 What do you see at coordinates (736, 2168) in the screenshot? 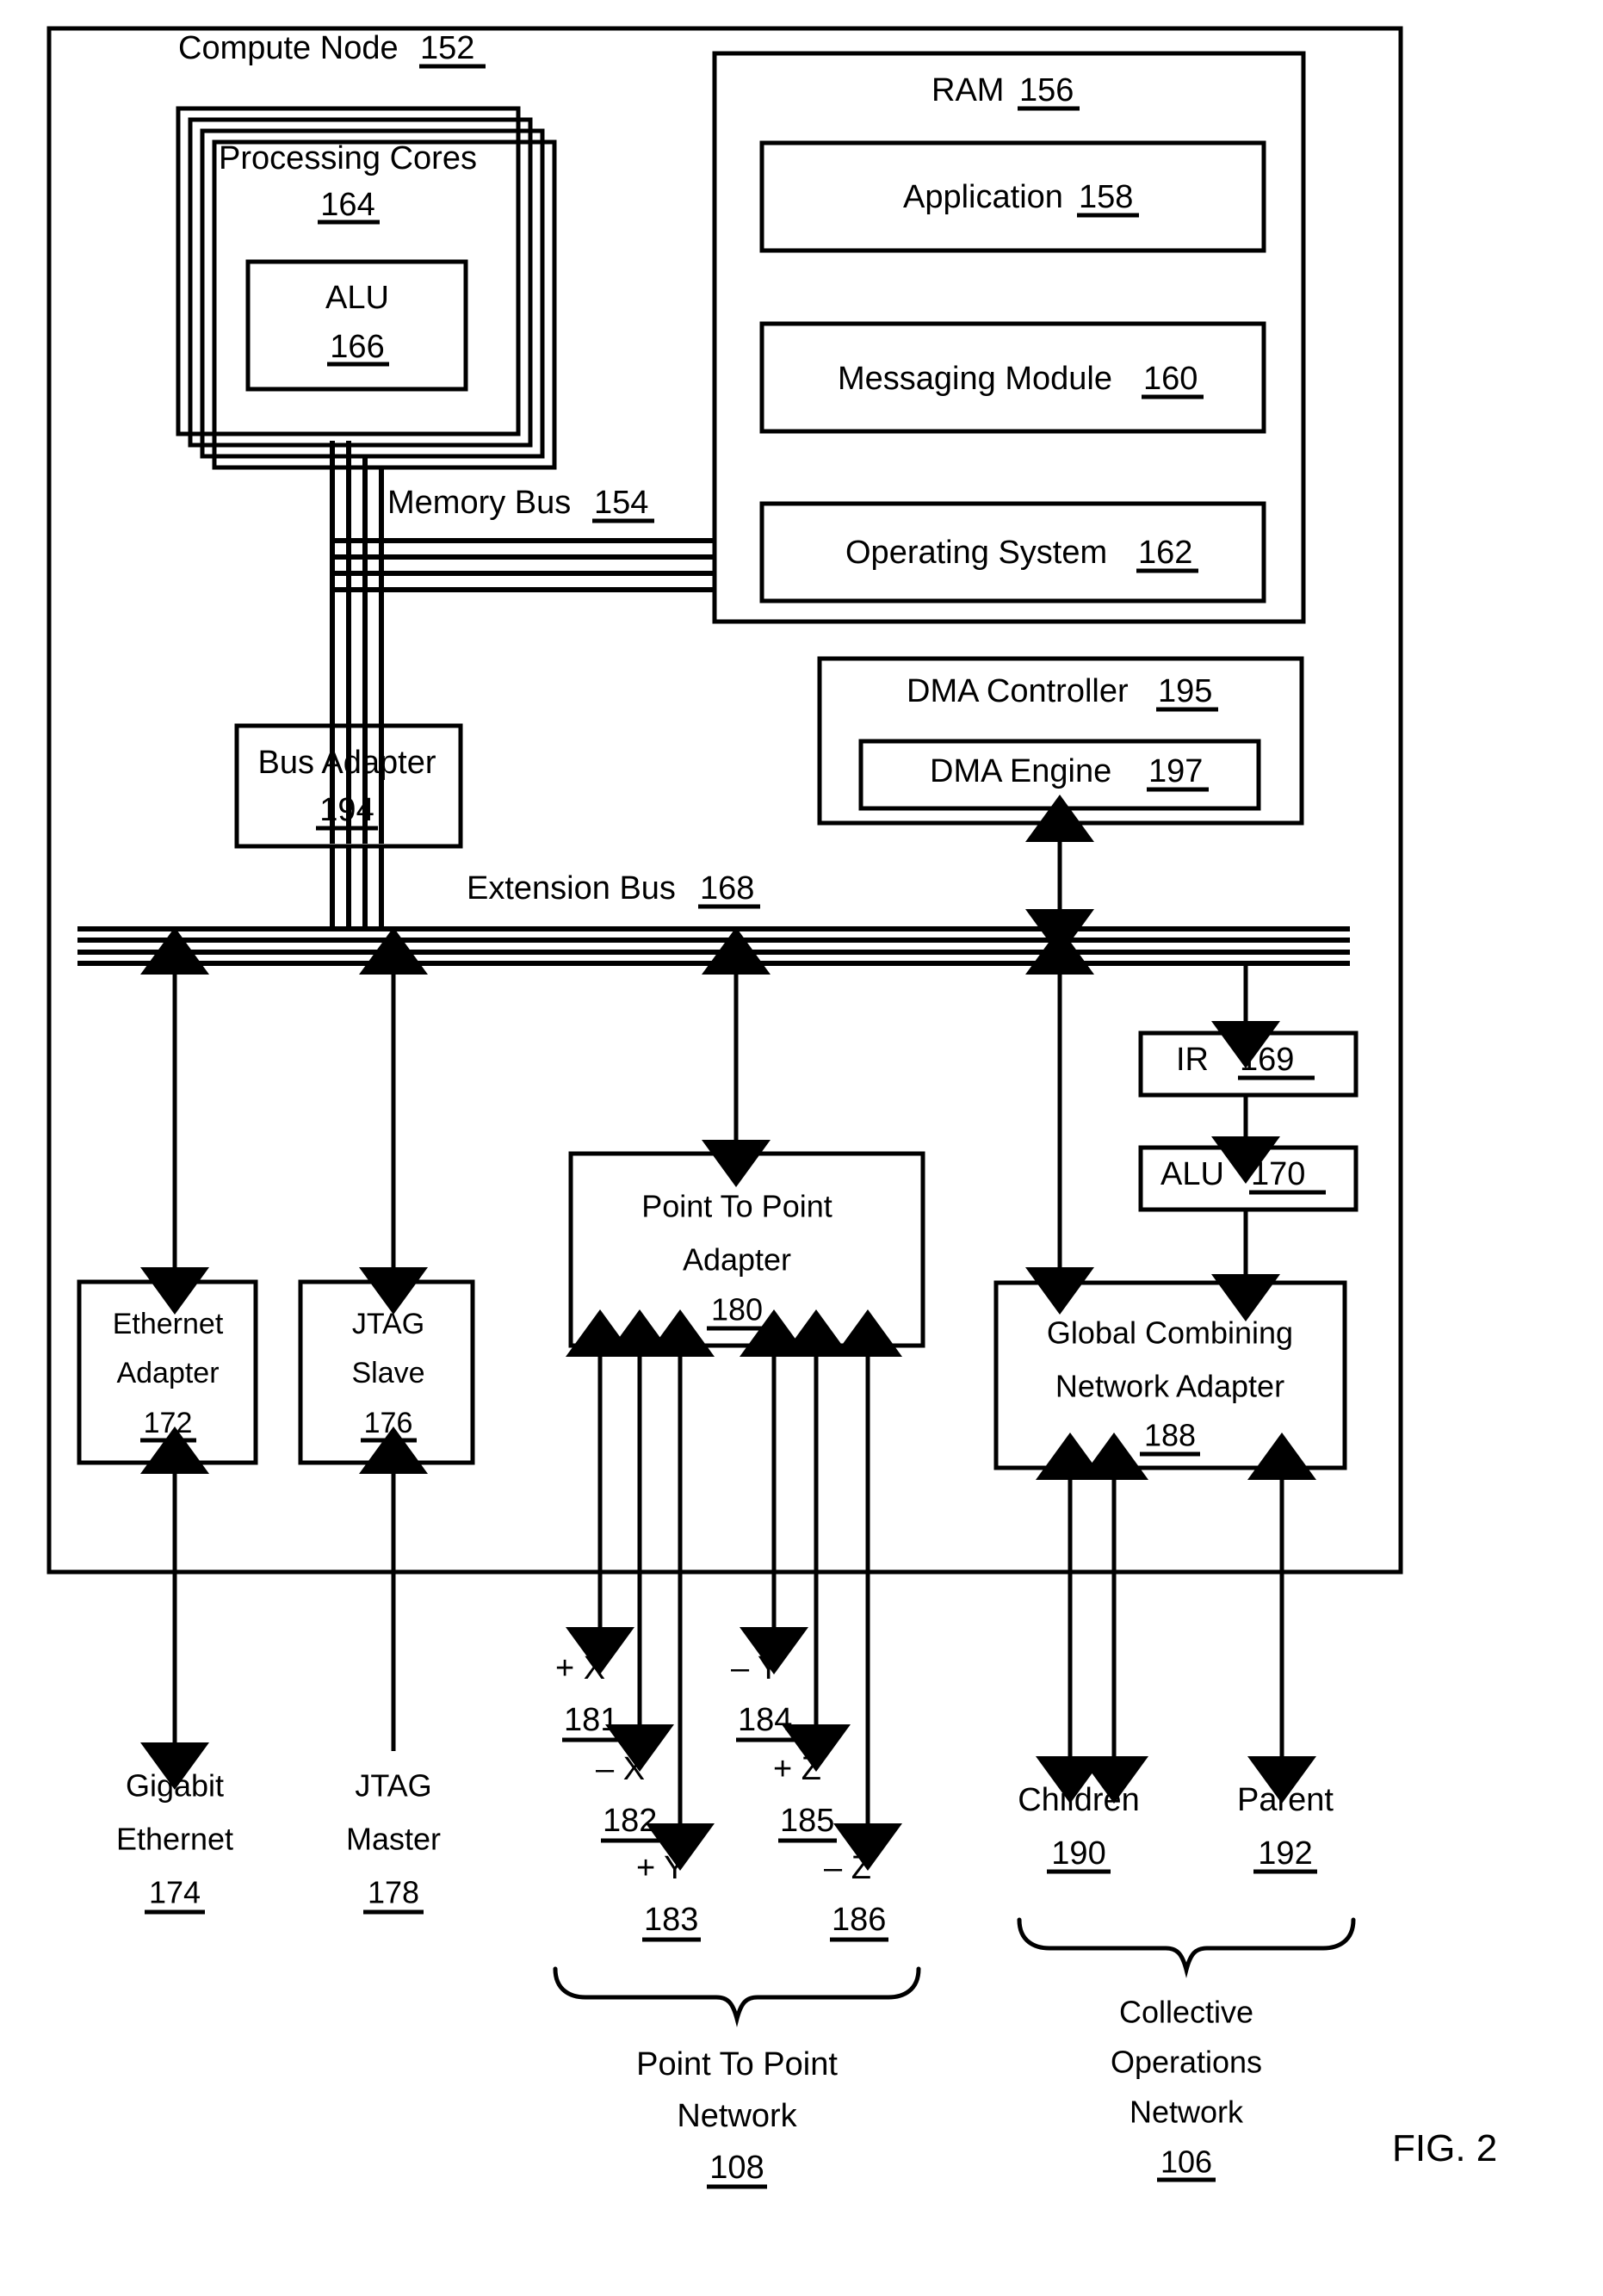
I see `p2p-network-ref: 108` at bounding box center [736, 2168].